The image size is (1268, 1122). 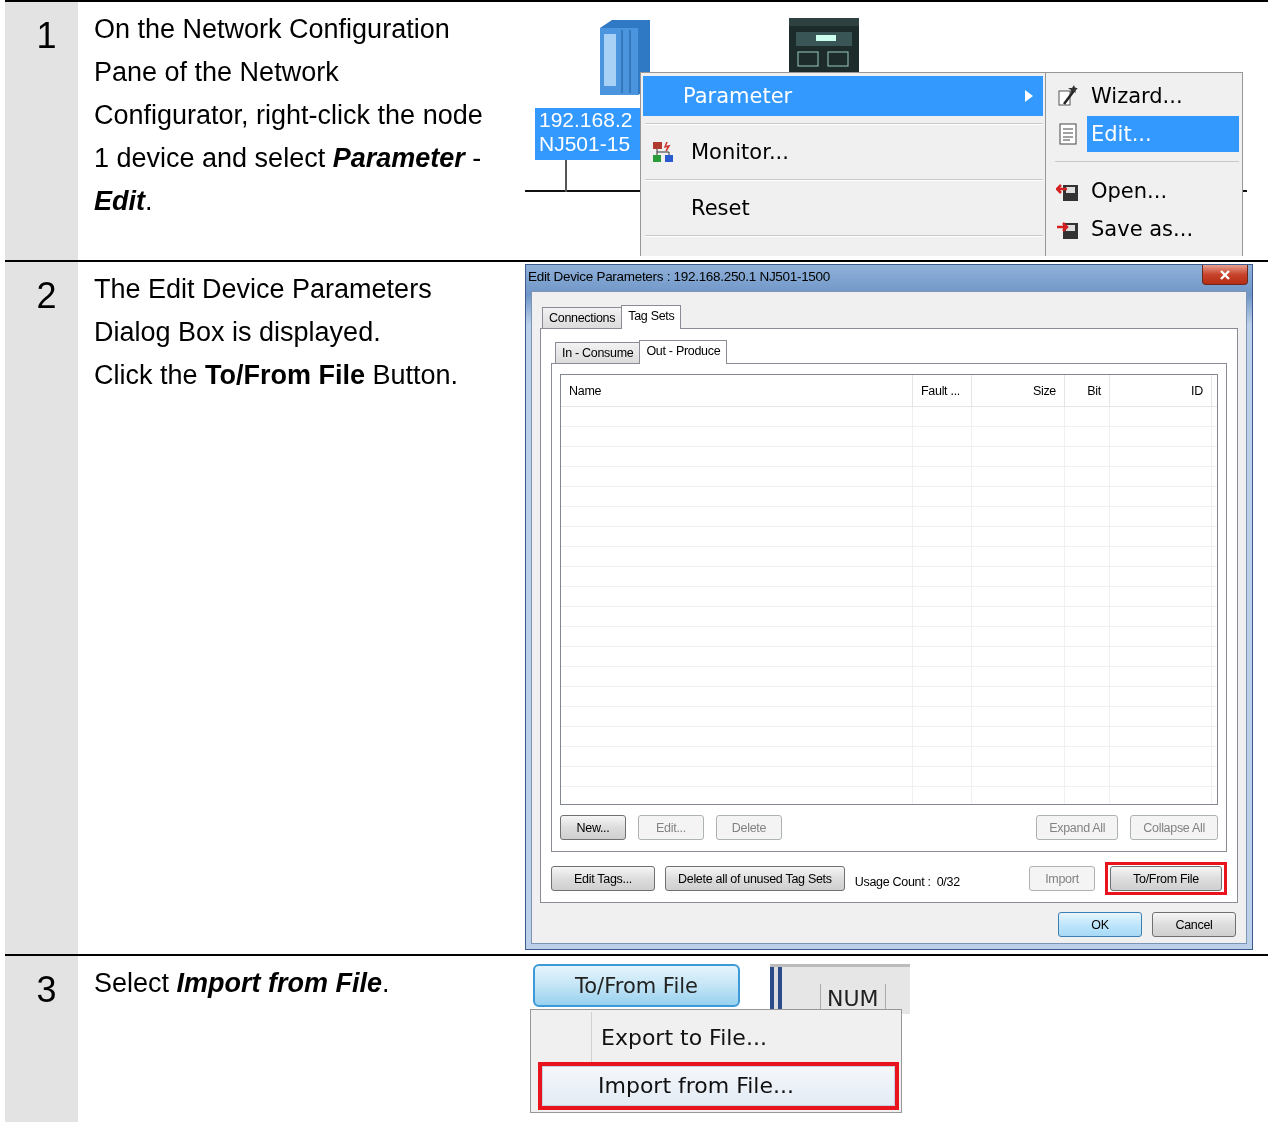 What do you see at coordinates (1018, 390) in the screenshot?
I see `column-header: Size` at bounding box center [1018, 390].